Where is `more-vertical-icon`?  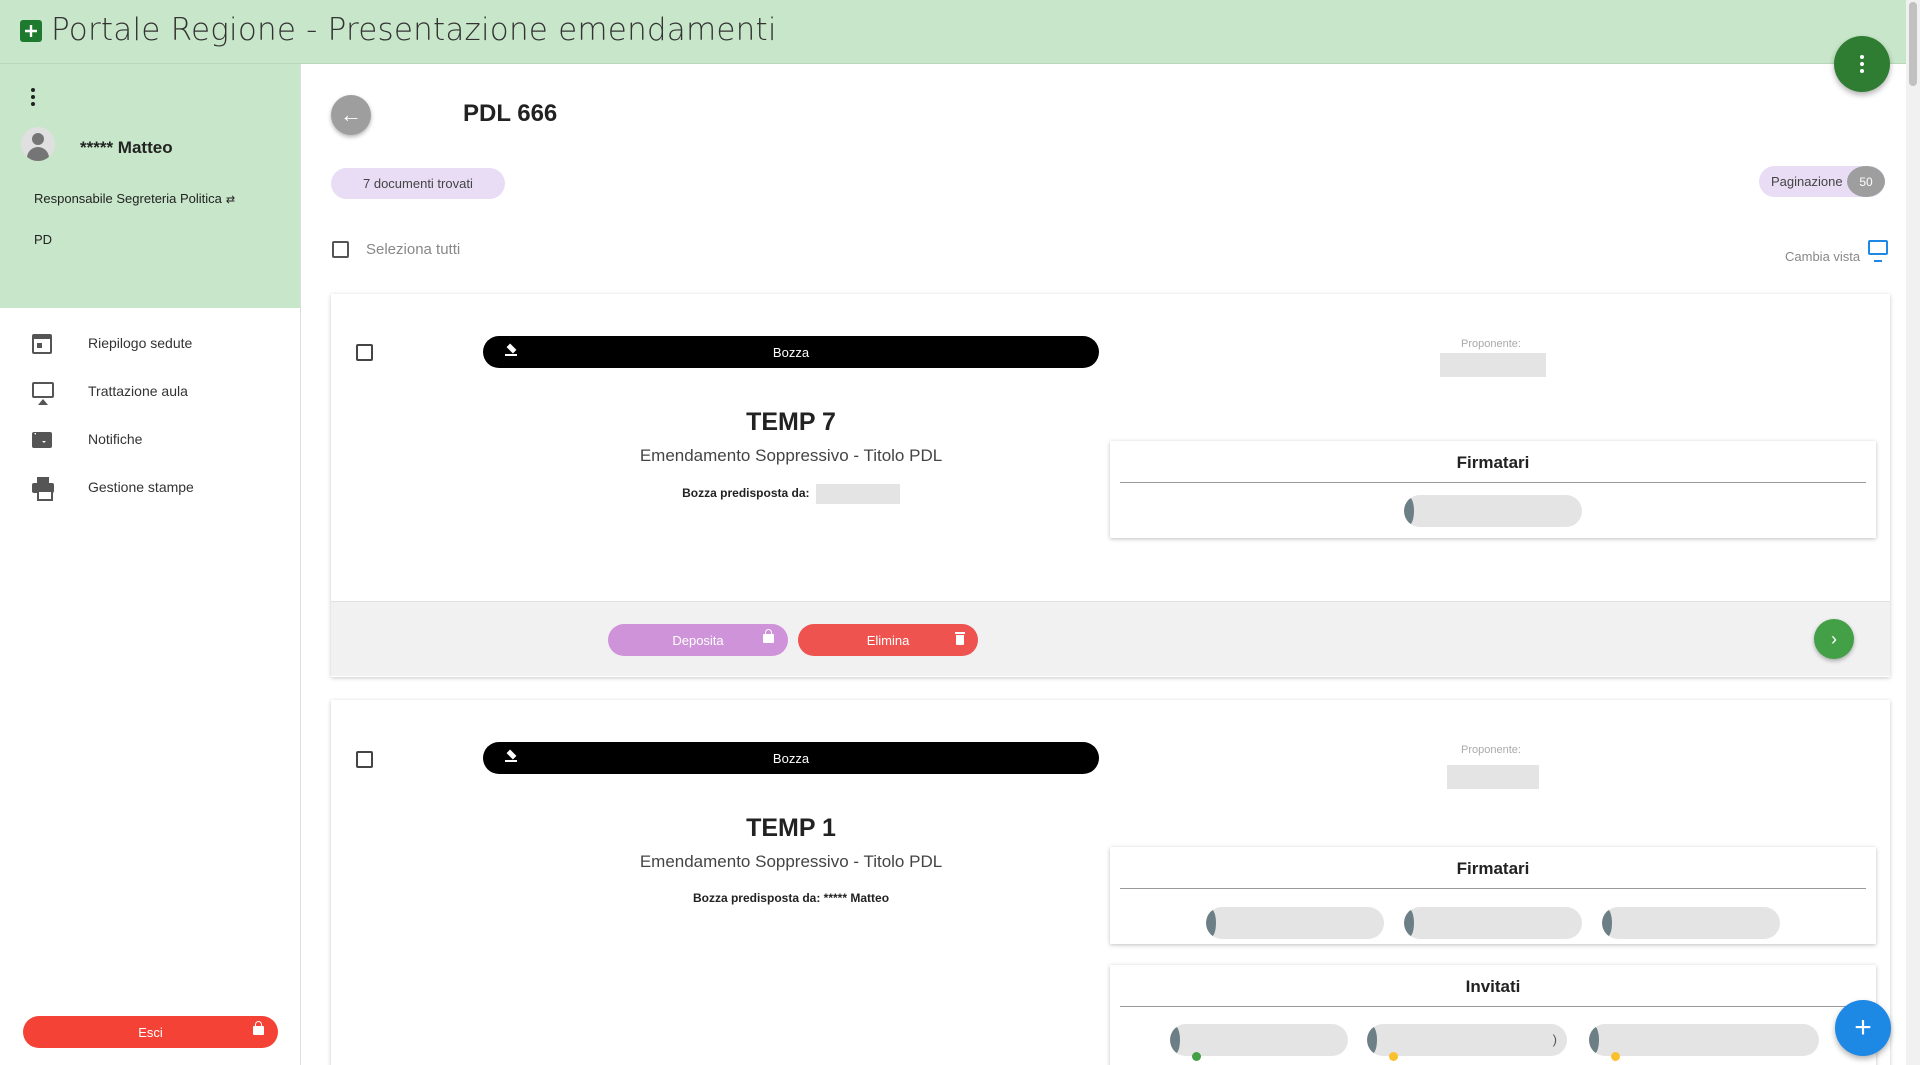
more-vertical-icon is located at coordinates (1862, 64).